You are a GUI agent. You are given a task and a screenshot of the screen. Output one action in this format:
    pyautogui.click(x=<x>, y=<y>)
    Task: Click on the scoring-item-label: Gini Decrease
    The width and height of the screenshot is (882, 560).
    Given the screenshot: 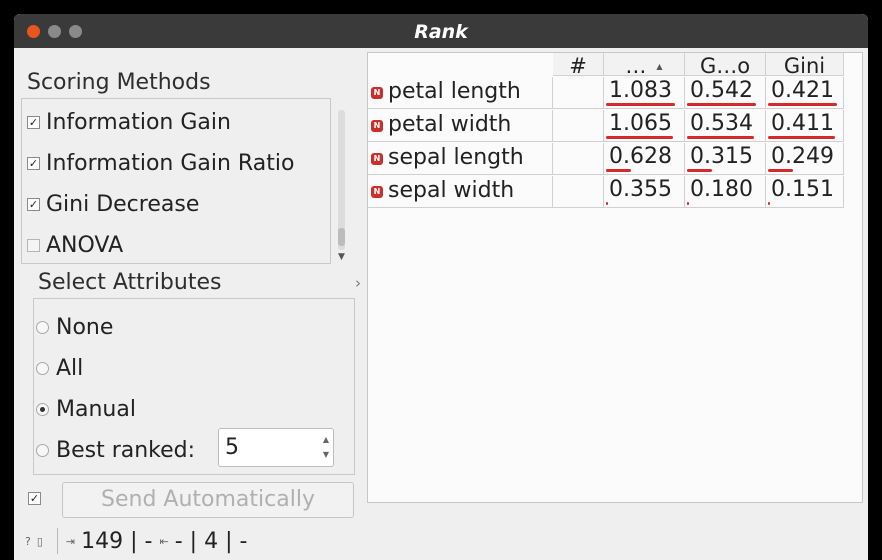 What is the action you would take?
    pyautogui.click(x=123, y=204)
    